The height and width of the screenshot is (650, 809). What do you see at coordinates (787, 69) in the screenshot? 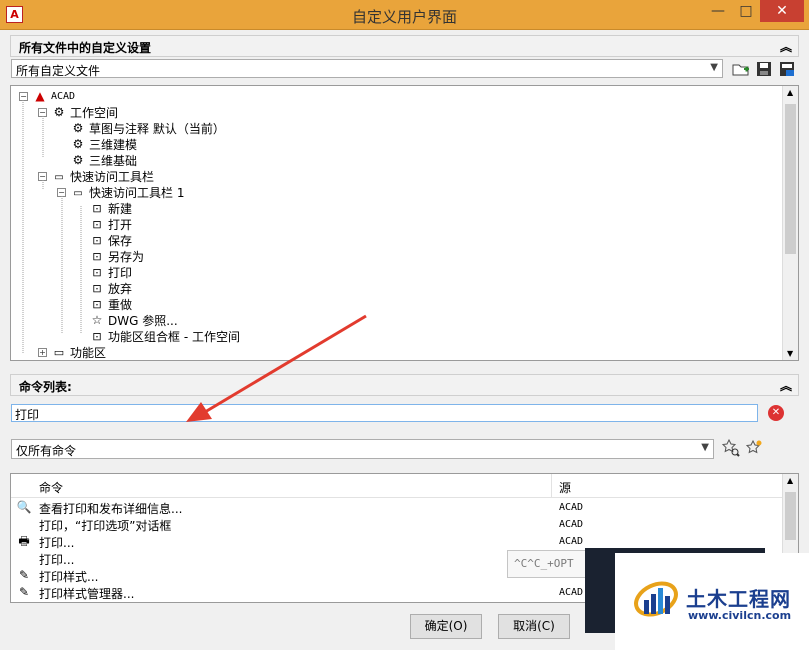
I see `load-icon` at bounding box center [787, 69].